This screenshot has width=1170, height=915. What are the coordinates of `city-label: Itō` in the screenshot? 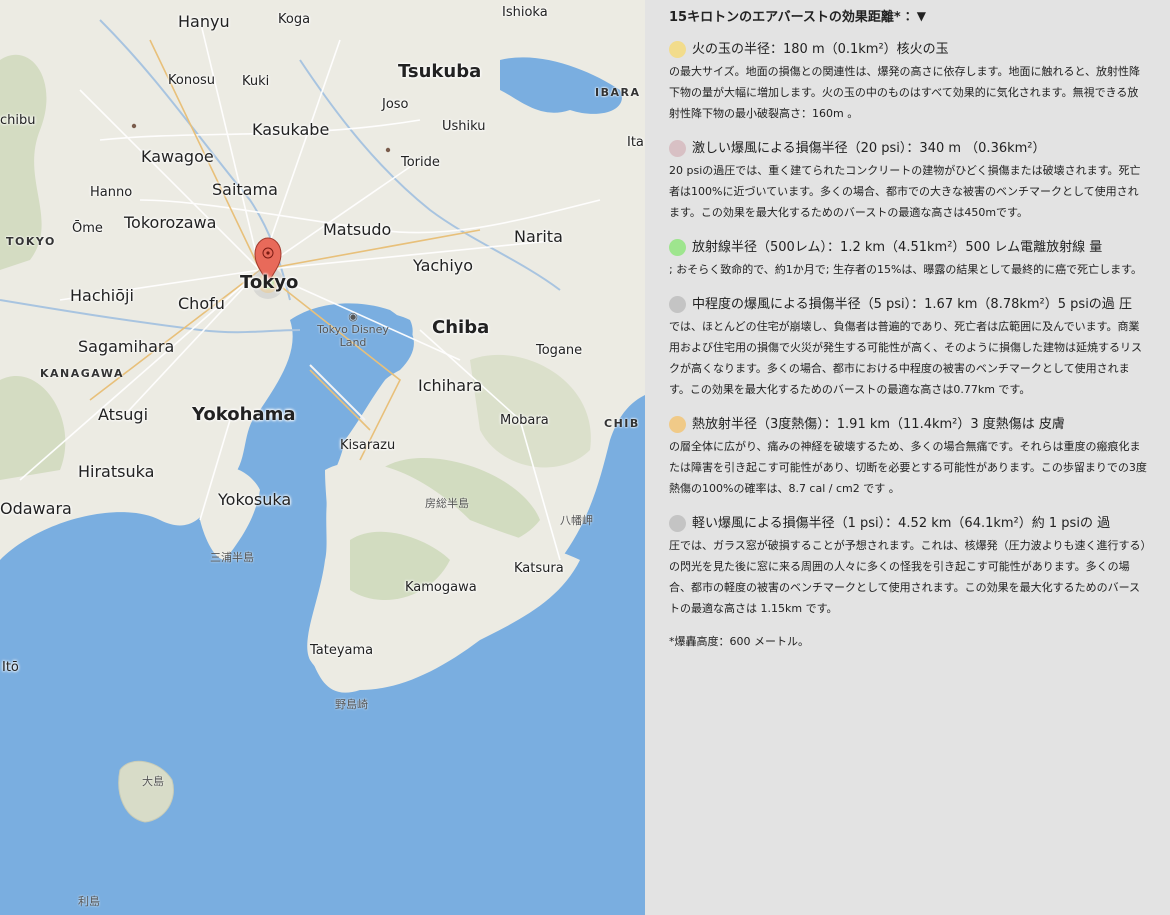 It's located at (10, 667).